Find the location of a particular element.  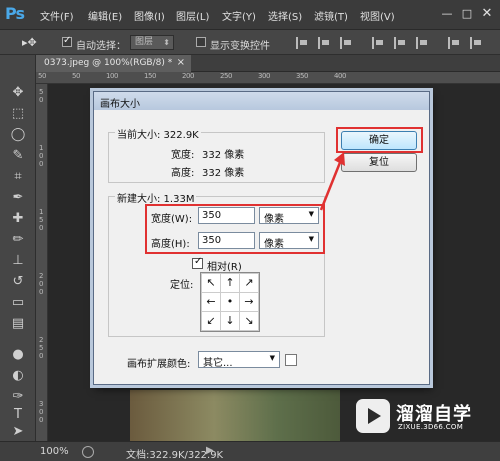

watermark-subtitle: ZIXUE.3D66.COM is located at coordinates (431, 427).